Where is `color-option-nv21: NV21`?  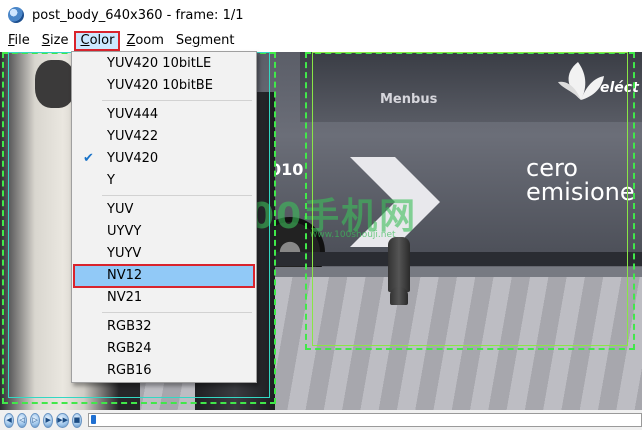 color-option-nv21: NV21 is located at coordinates (164, 298).